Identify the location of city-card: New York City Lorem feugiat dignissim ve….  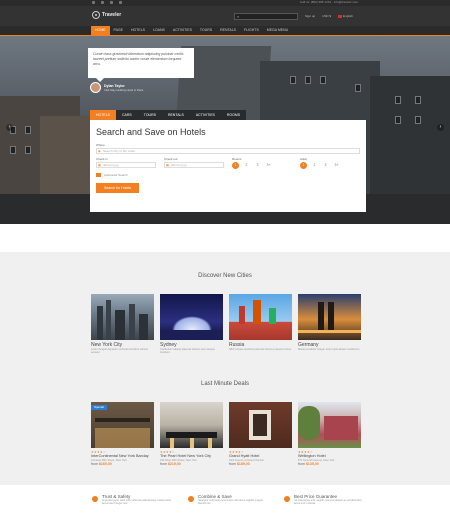
(122, 324).